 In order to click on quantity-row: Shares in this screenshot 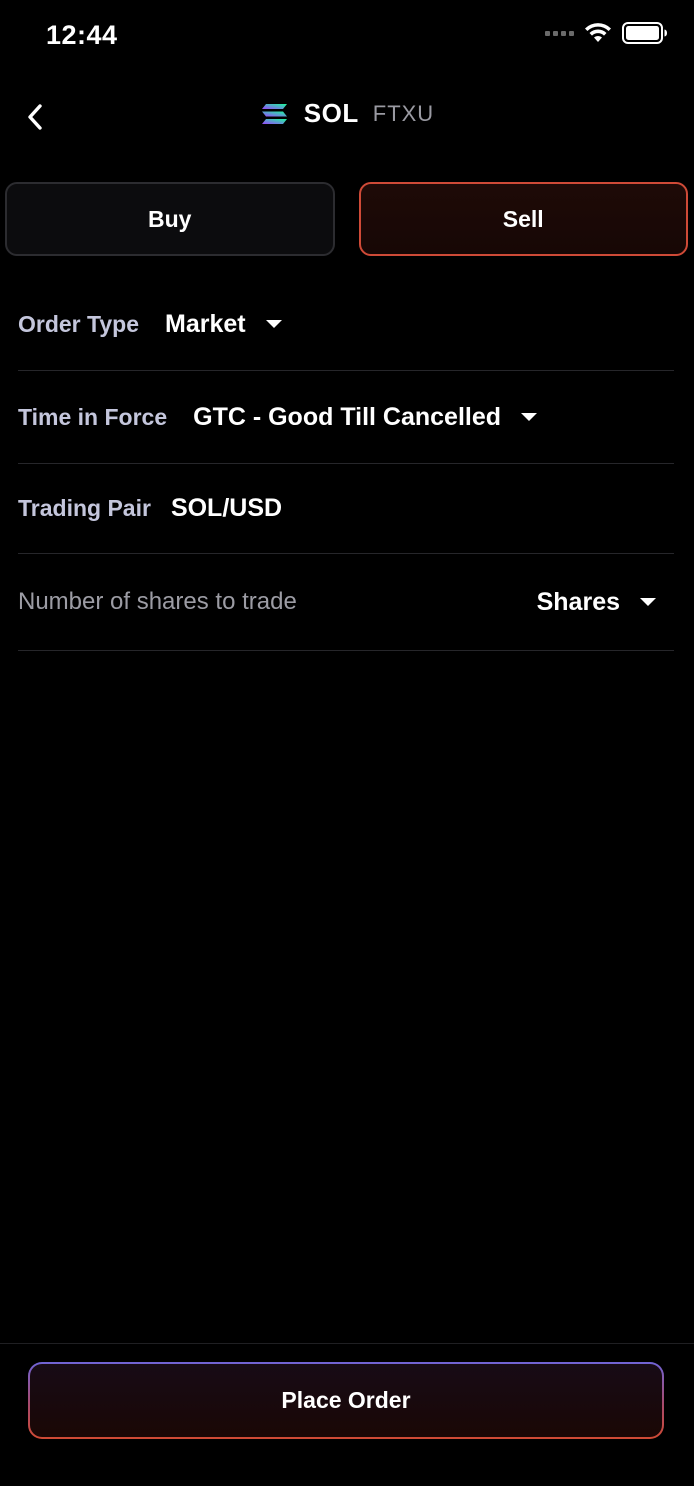, I will do `click(346, 602)`.